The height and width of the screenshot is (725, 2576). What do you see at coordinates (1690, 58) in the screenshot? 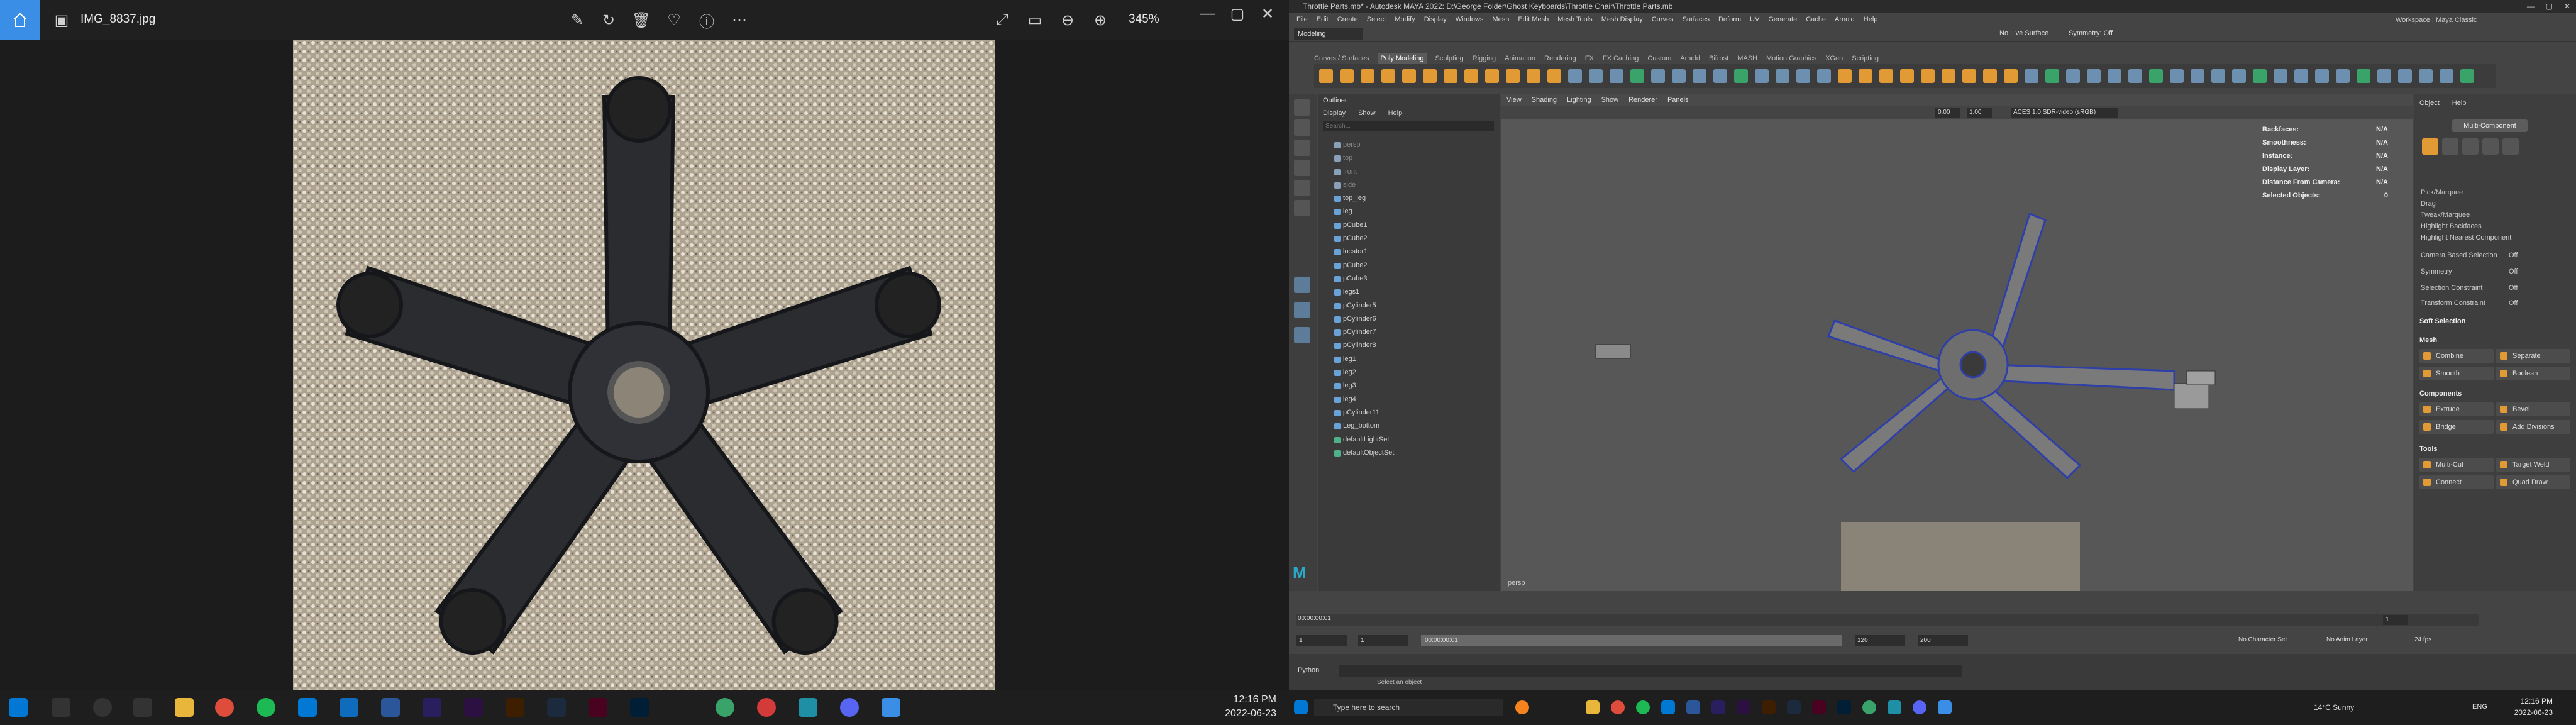
I see `shelf-tab: Arnold` at bounding box center [1690, 58].